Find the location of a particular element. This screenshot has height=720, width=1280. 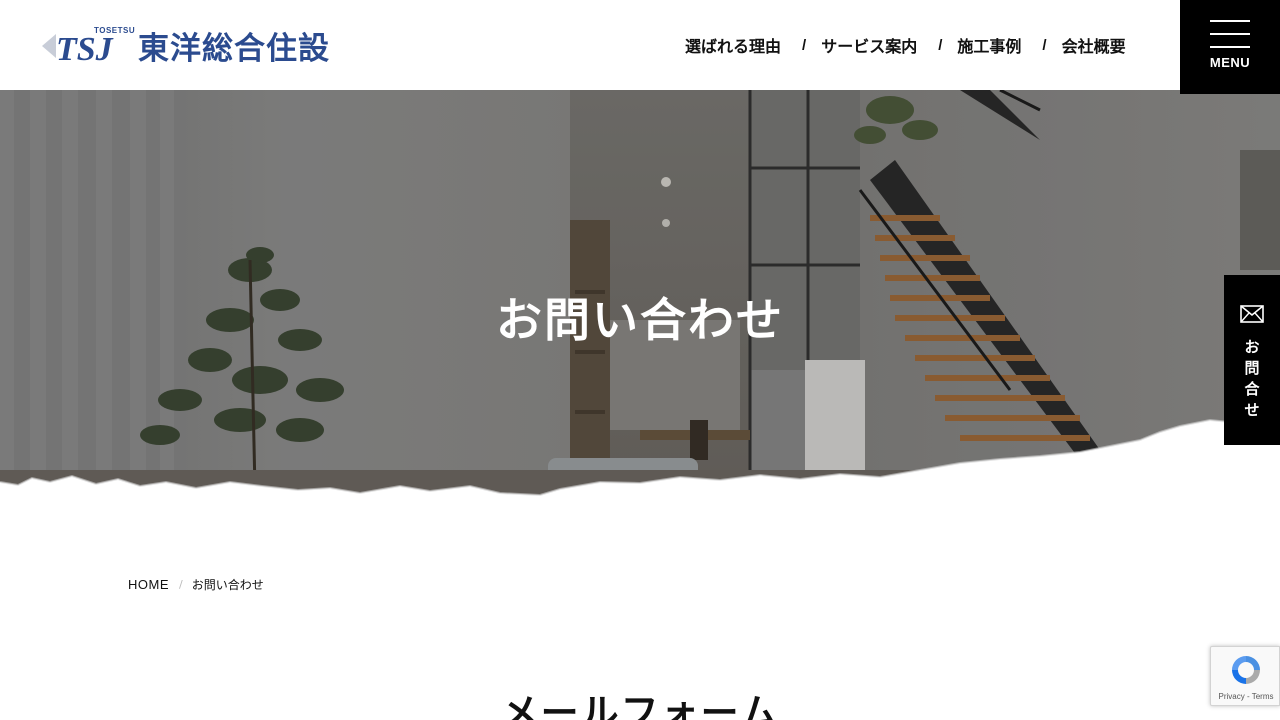

side-contact-char: お is located at coordinates (1252, 347).